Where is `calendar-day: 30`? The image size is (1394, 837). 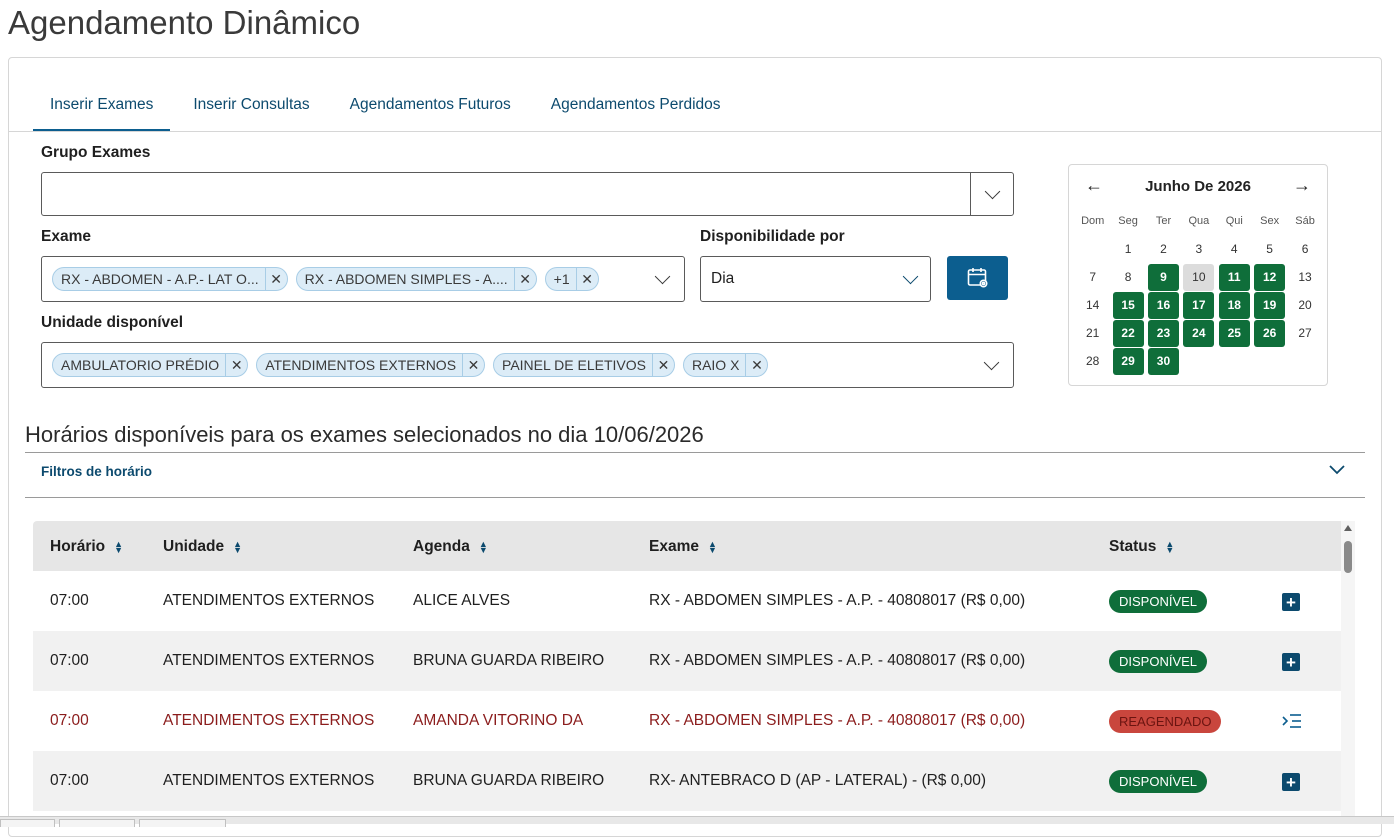 calendar-day: 30 is located at coordinates (1163, 361).